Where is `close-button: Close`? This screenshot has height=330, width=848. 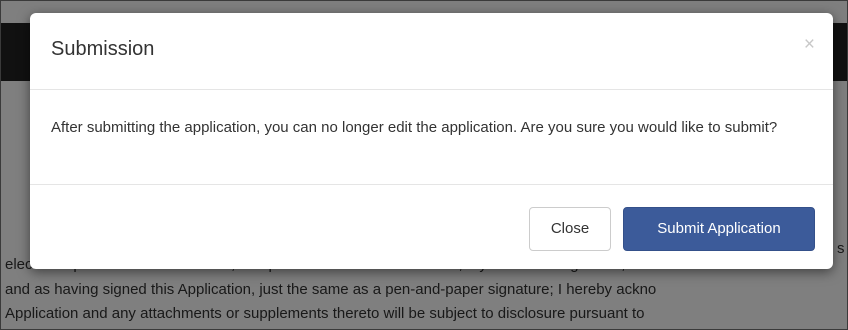 close-button: Close is located at coordinates (570, 229).